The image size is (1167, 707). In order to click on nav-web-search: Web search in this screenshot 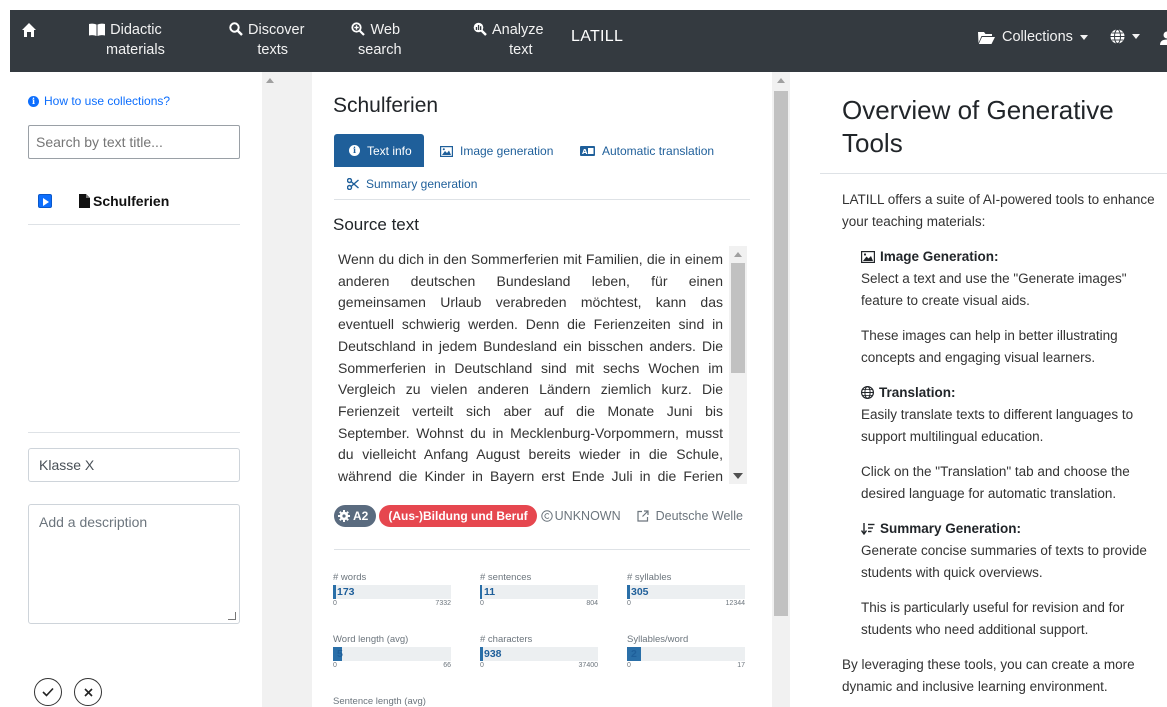, I will do `click(376, 40)`.